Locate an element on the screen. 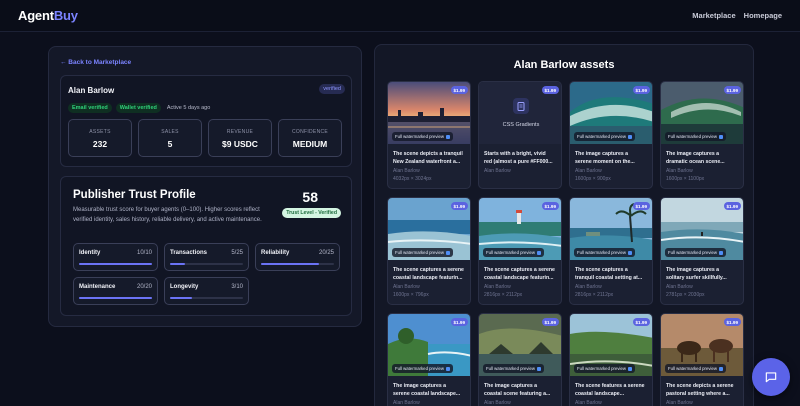  stat-label: SALES is located at coordinates (170, 132).